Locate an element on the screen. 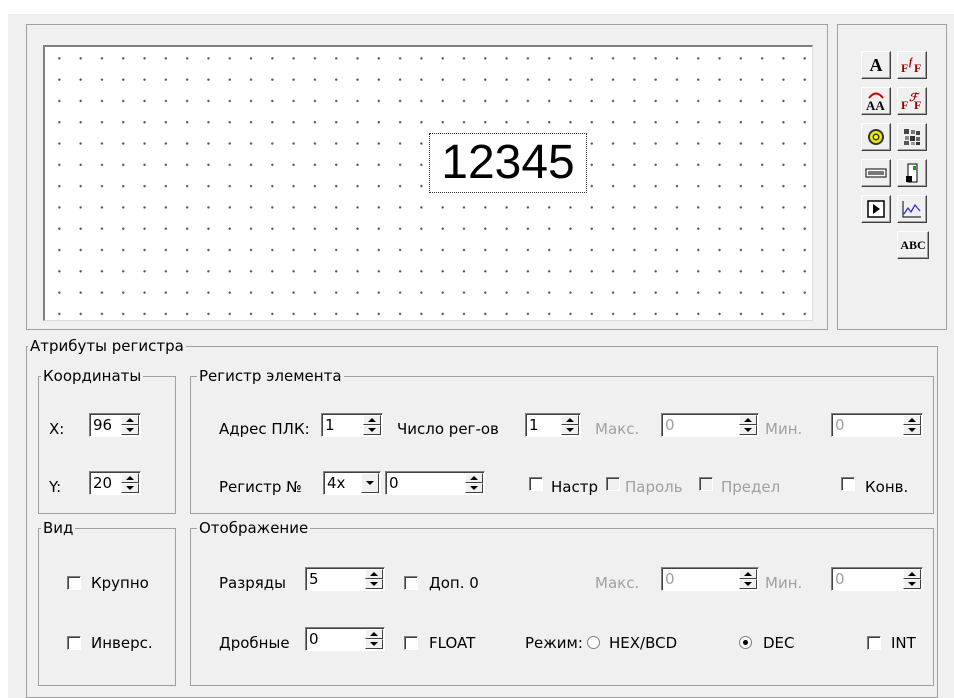  plc-address-input: 1 is located at coordinates (352, 425).